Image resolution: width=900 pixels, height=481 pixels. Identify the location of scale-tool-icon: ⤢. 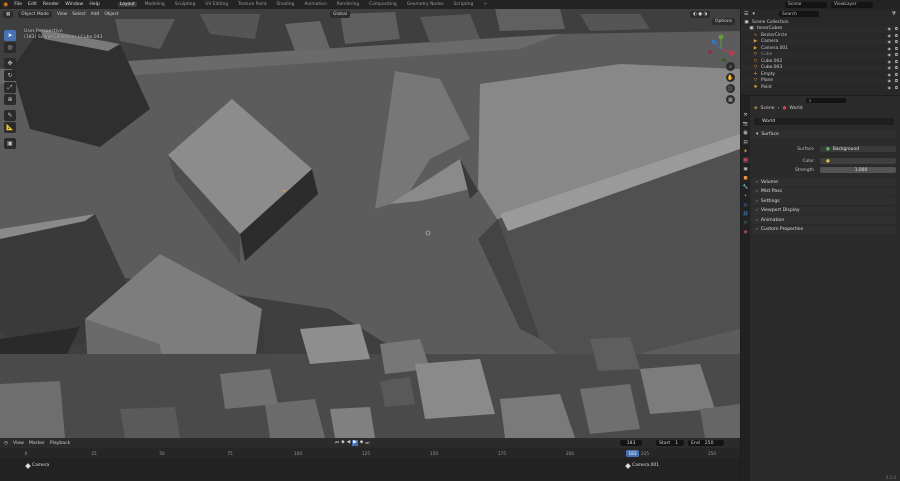
(10, 87).